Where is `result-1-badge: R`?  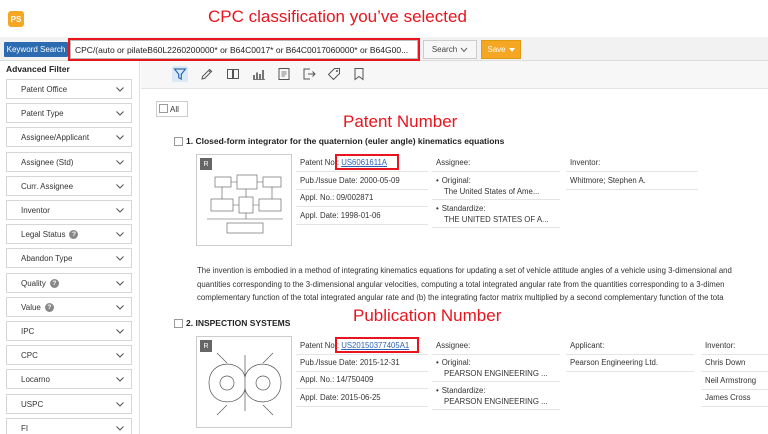
result-1-badge: R is located at coordinates (206, 164).